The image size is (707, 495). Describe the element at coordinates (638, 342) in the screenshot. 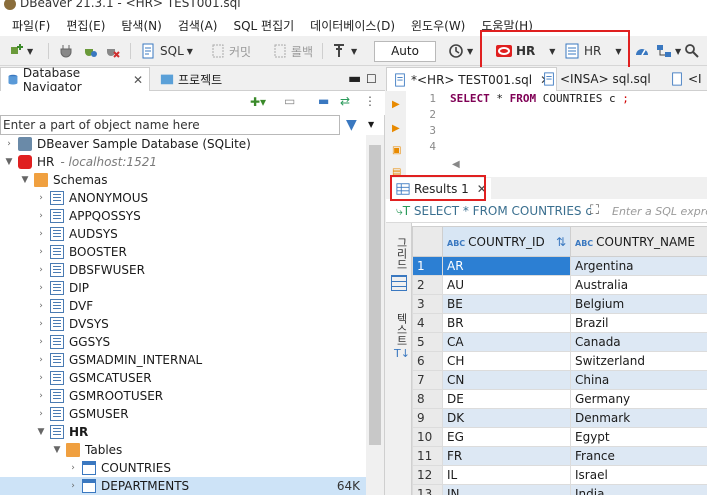

I see `cell-country-name: Canada` at that location.